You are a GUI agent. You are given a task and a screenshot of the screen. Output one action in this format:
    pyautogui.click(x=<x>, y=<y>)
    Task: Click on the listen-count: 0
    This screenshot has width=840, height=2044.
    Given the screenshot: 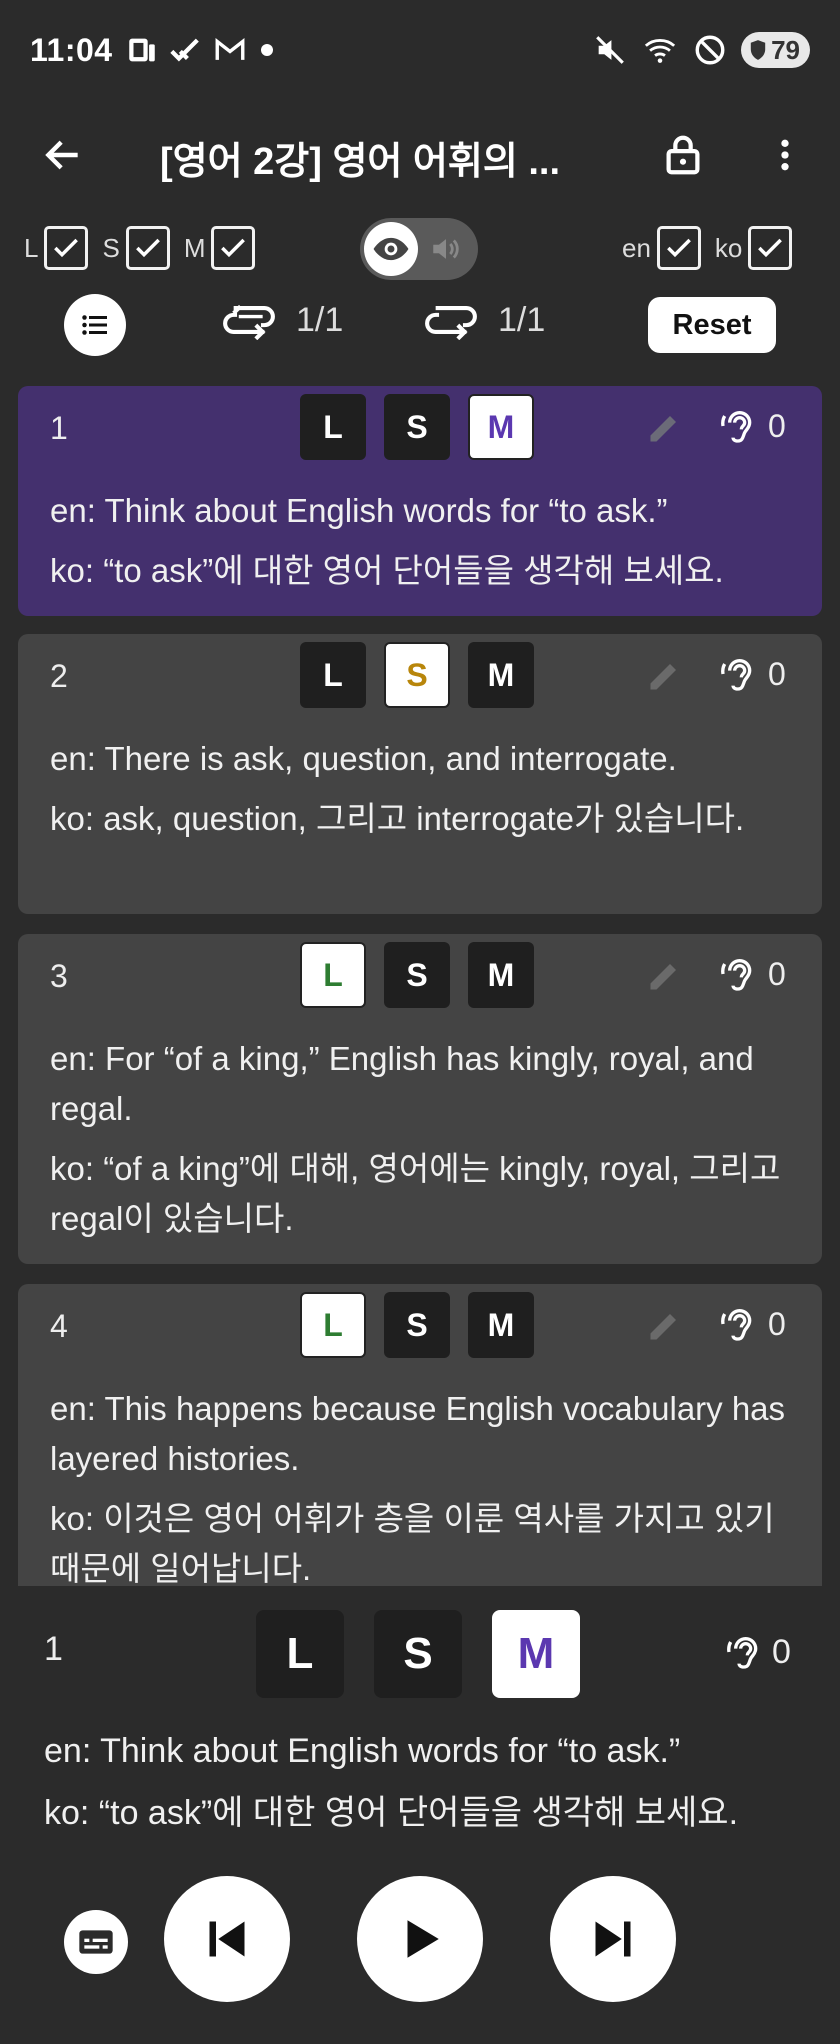 What is the action you would take?
    pyautogui.click(x=752, y=974)
    